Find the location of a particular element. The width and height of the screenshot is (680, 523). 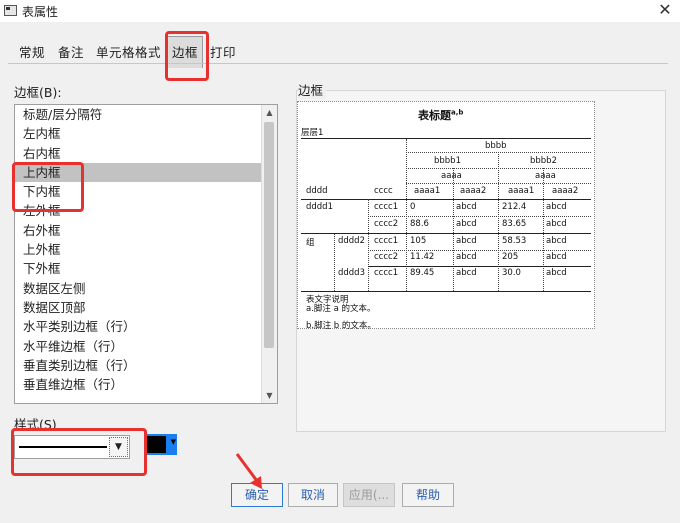

help-button: 帮助 is located at coordinates (428, 495).